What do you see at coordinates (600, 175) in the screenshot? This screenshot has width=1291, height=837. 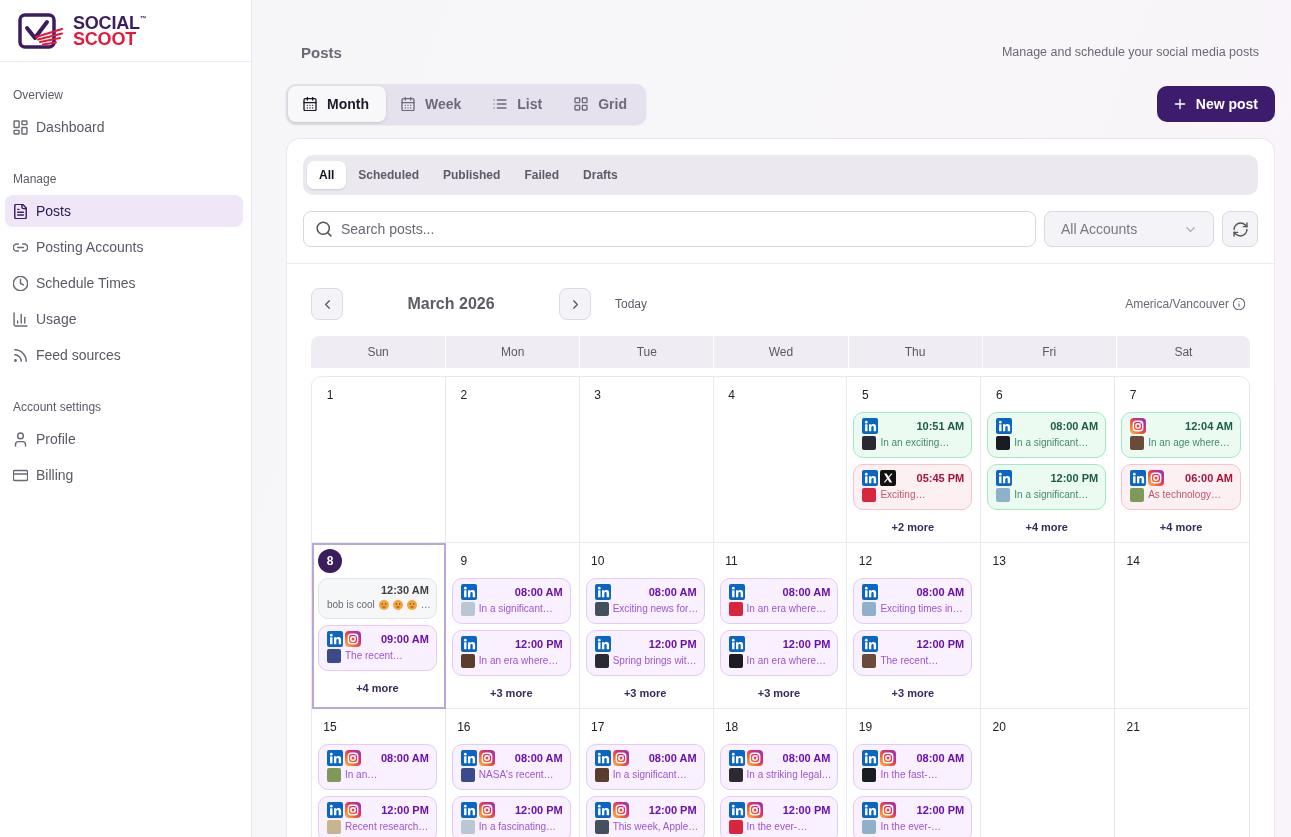 I see `status-tab: Drafts` at bounding box center [600, 175].